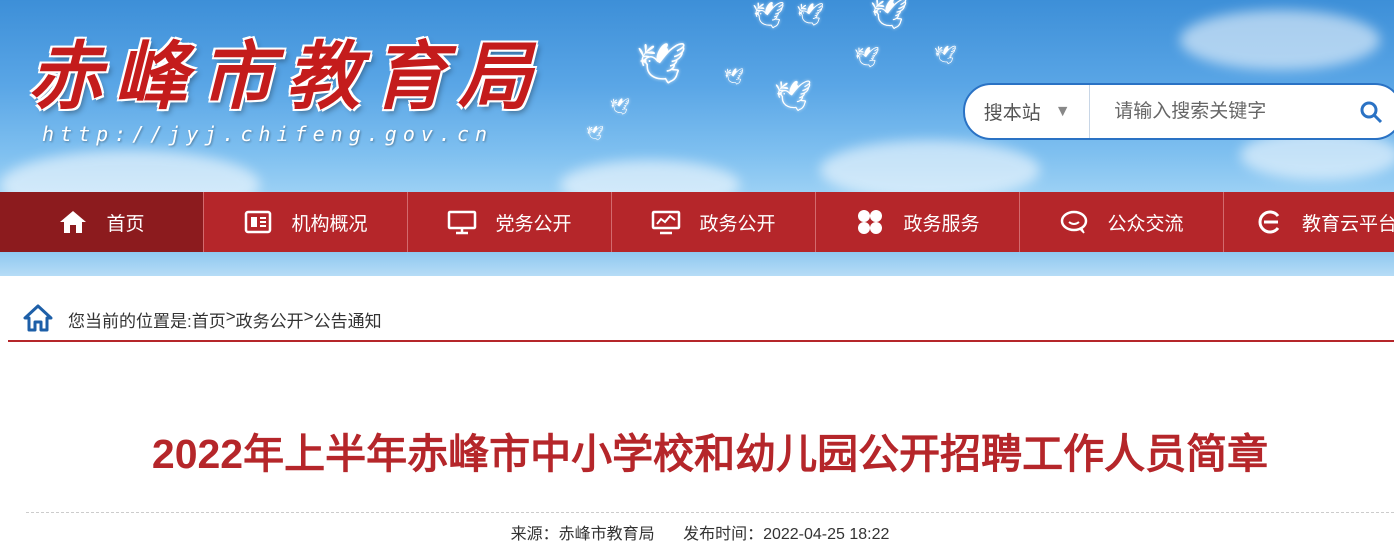 The height and width of the screenshot is (542, 1394). What do you see at coordinates (38, 318) in the screenshot?
I see `home-outline-icon` at bounding box center [38, 318].